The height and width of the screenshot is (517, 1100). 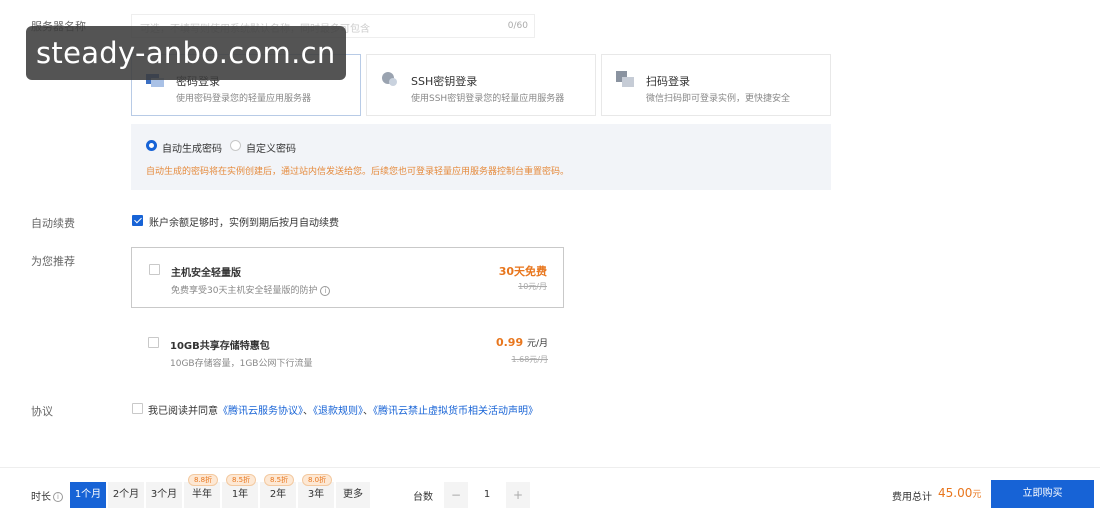 I want to click on product-name: 10GB共享存储特惠包, so click(x=220, y=346).